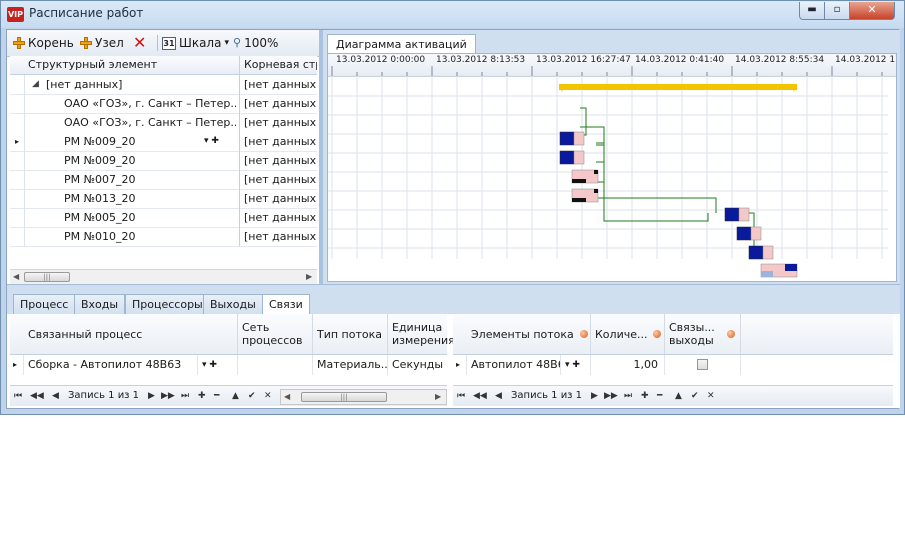  Describe the element at coordinates (275, 365) in the screenshot. I see `process-net-cell` at that location.